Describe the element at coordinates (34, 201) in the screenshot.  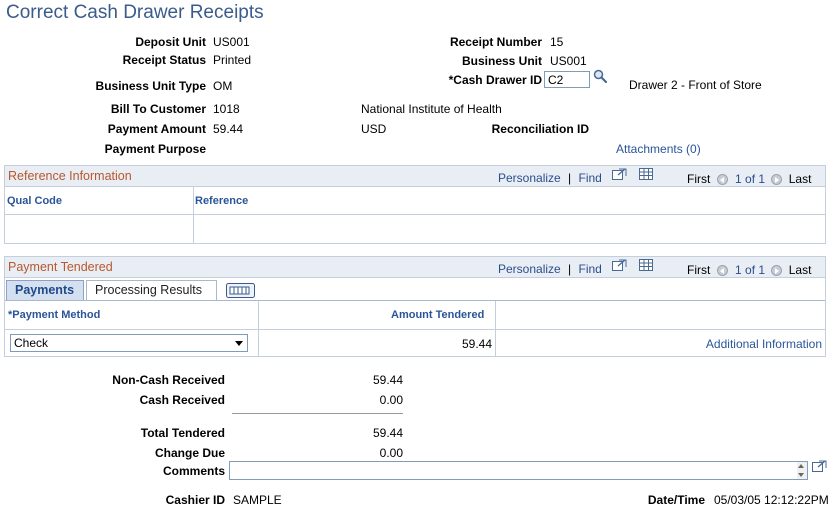
I see `column-header-qual-code: Qual Code` at that location.